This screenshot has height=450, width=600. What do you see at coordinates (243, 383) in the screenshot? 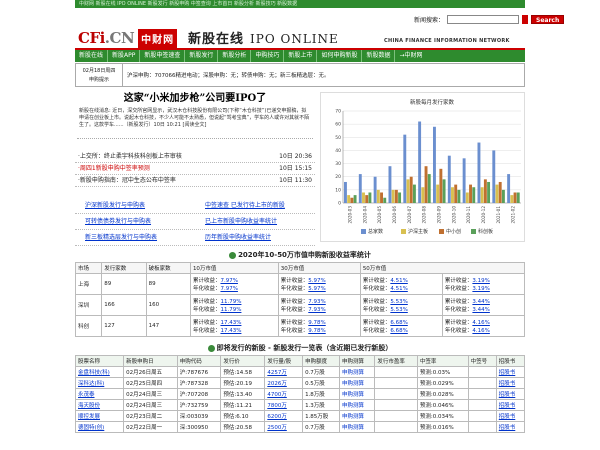
I see `upcoming-cell: 预估:20.19` at bounding box center [243, 383].